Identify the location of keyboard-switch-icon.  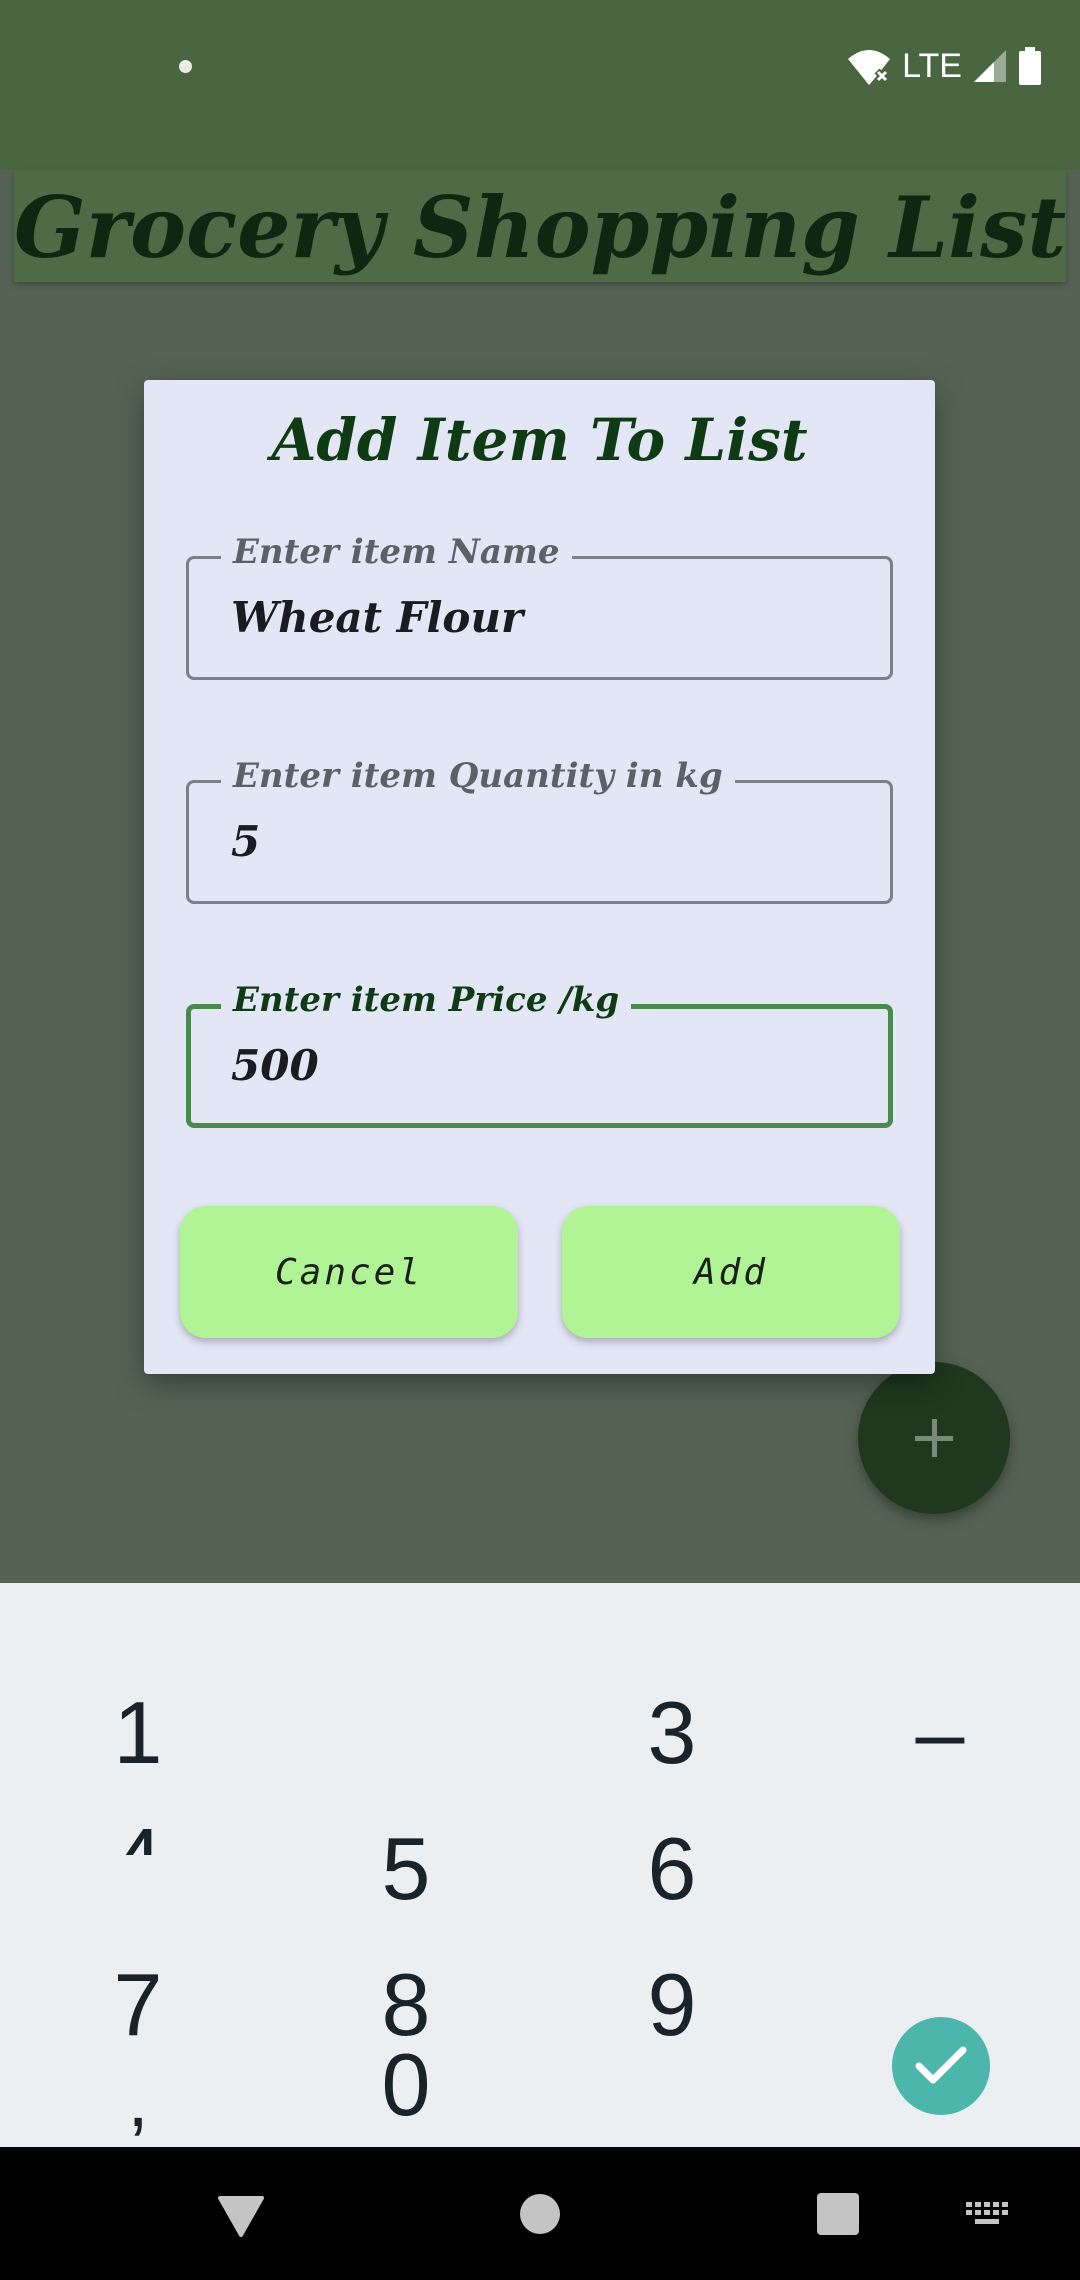
(987, 2215).